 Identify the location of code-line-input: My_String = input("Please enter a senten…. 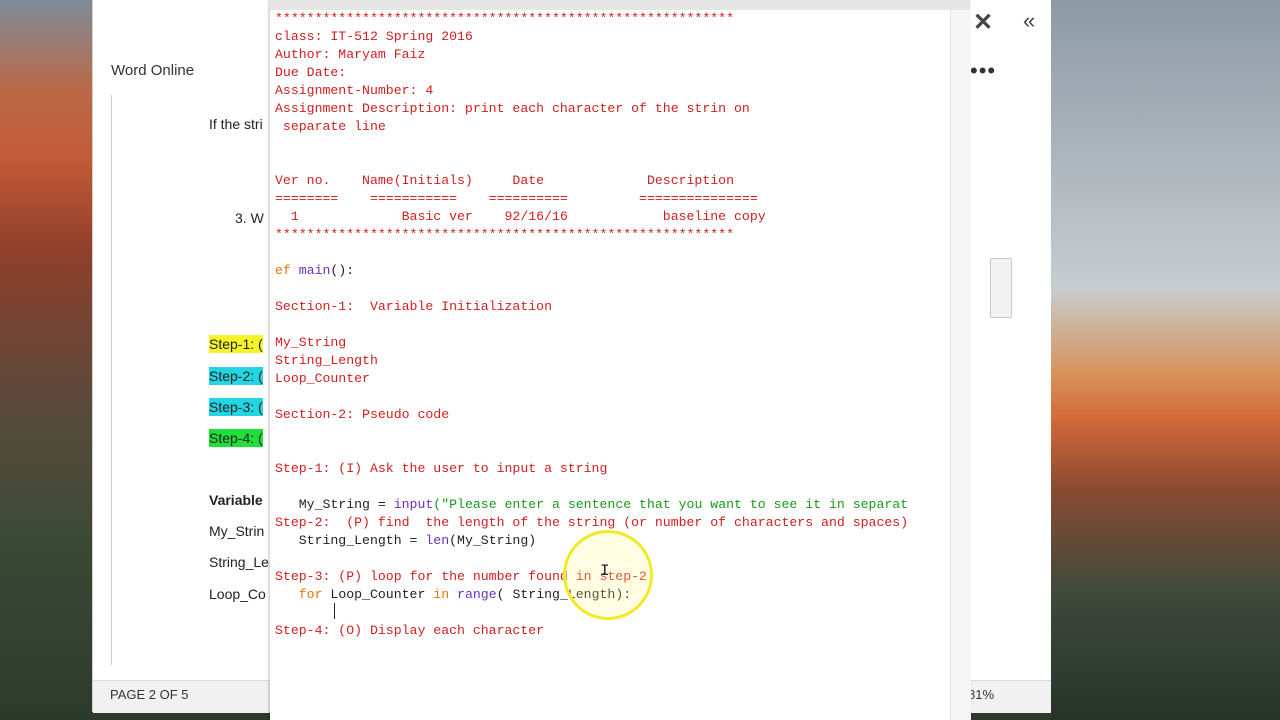
(591, 505).